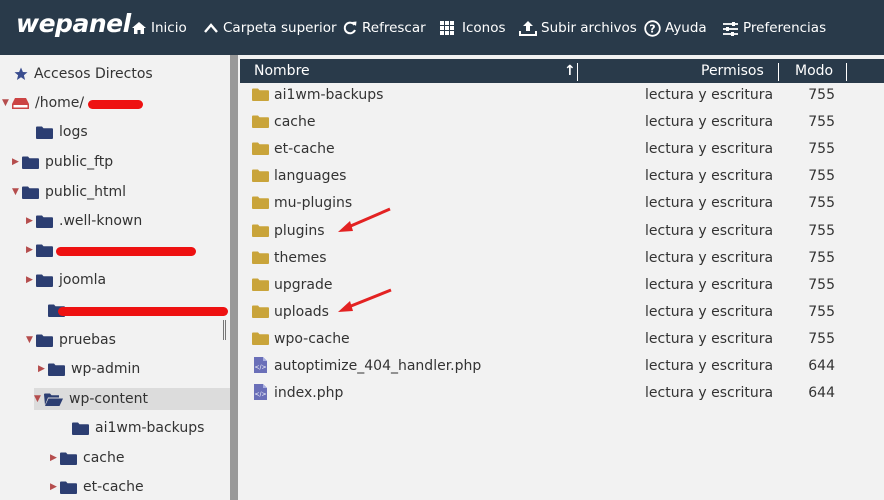  Describe the element at coordinates (304, 149) in the screenshot. I see `file-name: et-cache` at that location.